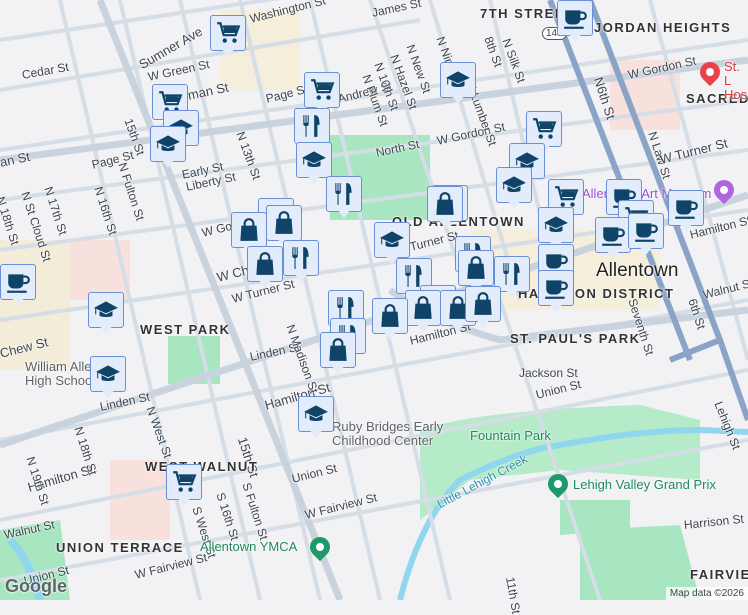  What do you see at coordinates (644, 484) in the screenshot?
I see `place-label: Lehigh Valley Grand Prix` at bounding box center [644, 484].